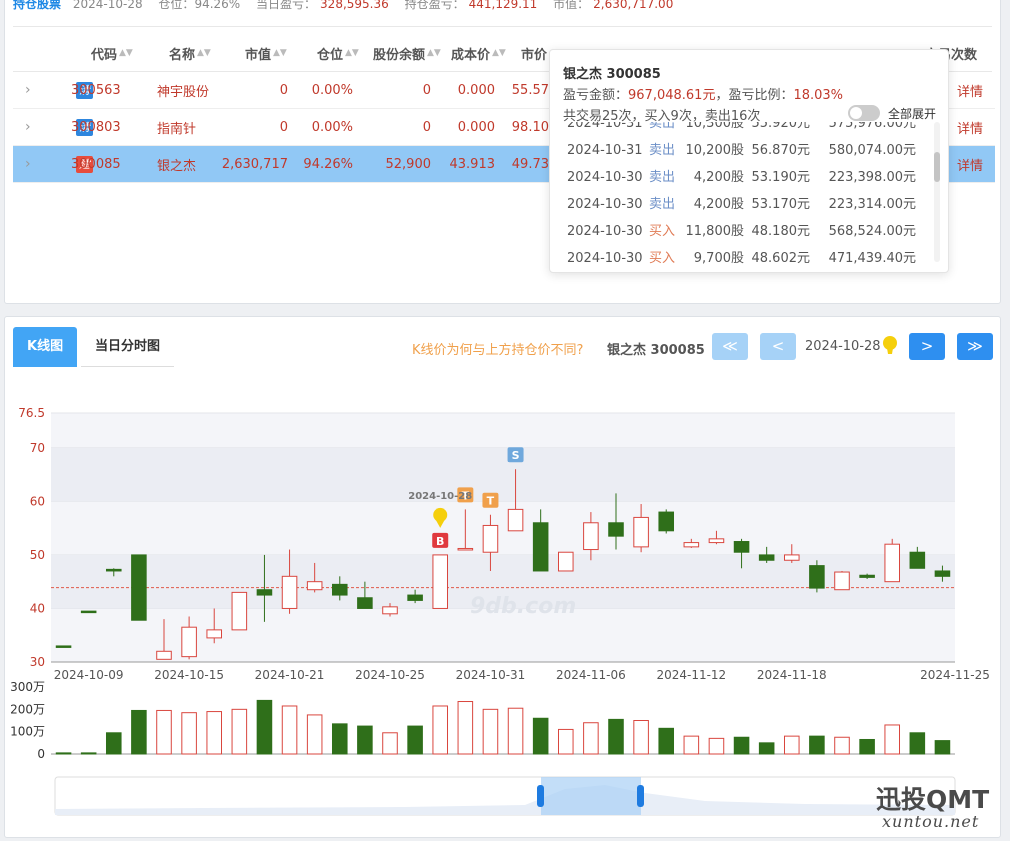 The image size is (1010, 841). What do you see at coordinates (190, 53) in the screenshot?
I see `header-name: 名称 ▲▼` at bounding box center [190, 53].